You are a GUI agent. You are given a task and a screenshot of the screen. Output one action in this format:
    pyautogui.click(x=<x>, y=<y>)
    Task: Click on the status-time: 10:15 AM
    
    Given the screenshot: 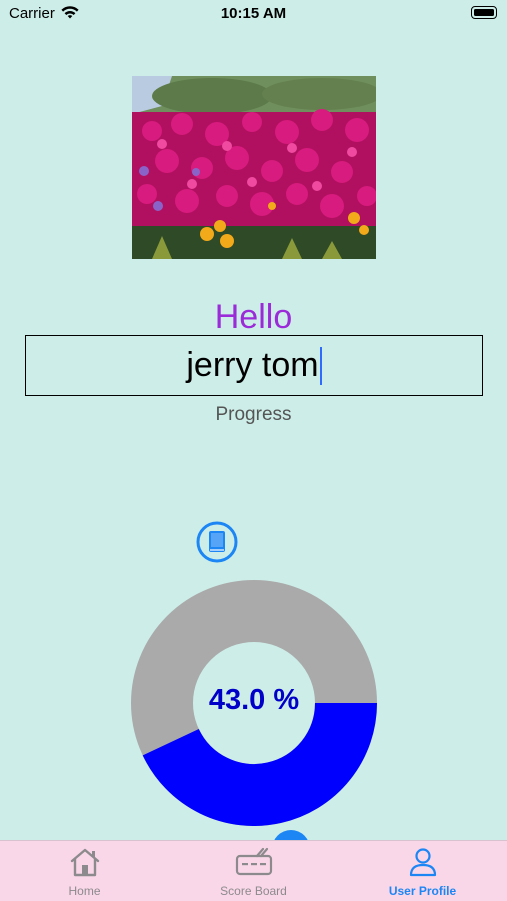 What is the action you would take?
    pyautogui.click(x=253, y=13)
    